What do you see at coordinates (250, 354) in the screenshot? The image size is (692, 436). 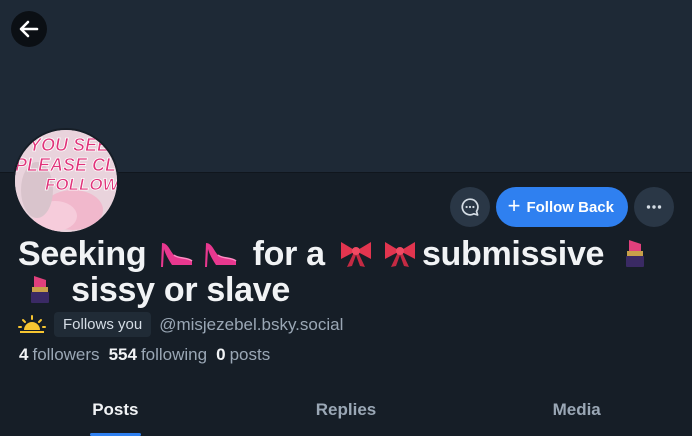 I see `posts-label: posts` at bounding box center [250, 354].